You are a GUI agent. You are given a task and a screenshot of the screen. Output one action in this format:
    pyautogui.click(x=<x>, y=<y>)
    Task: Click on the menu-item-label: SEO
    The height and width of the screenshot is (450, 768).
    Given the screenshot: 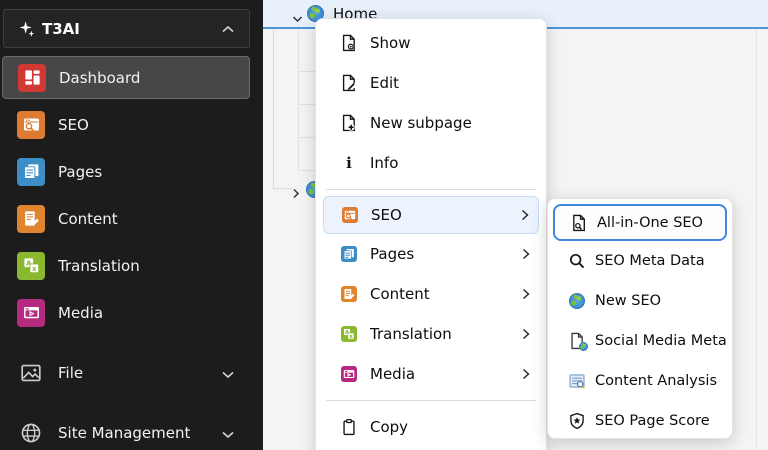 What is the action you would take?
    pyautogui.click(x=386, y=215)
    